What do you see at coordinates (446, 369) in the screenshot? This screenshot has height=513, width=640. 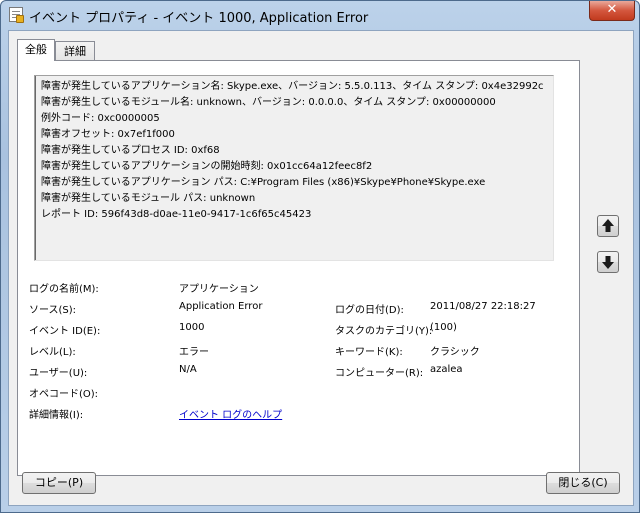 I see `computer-value: azalea` at bounding box center [446, 369].